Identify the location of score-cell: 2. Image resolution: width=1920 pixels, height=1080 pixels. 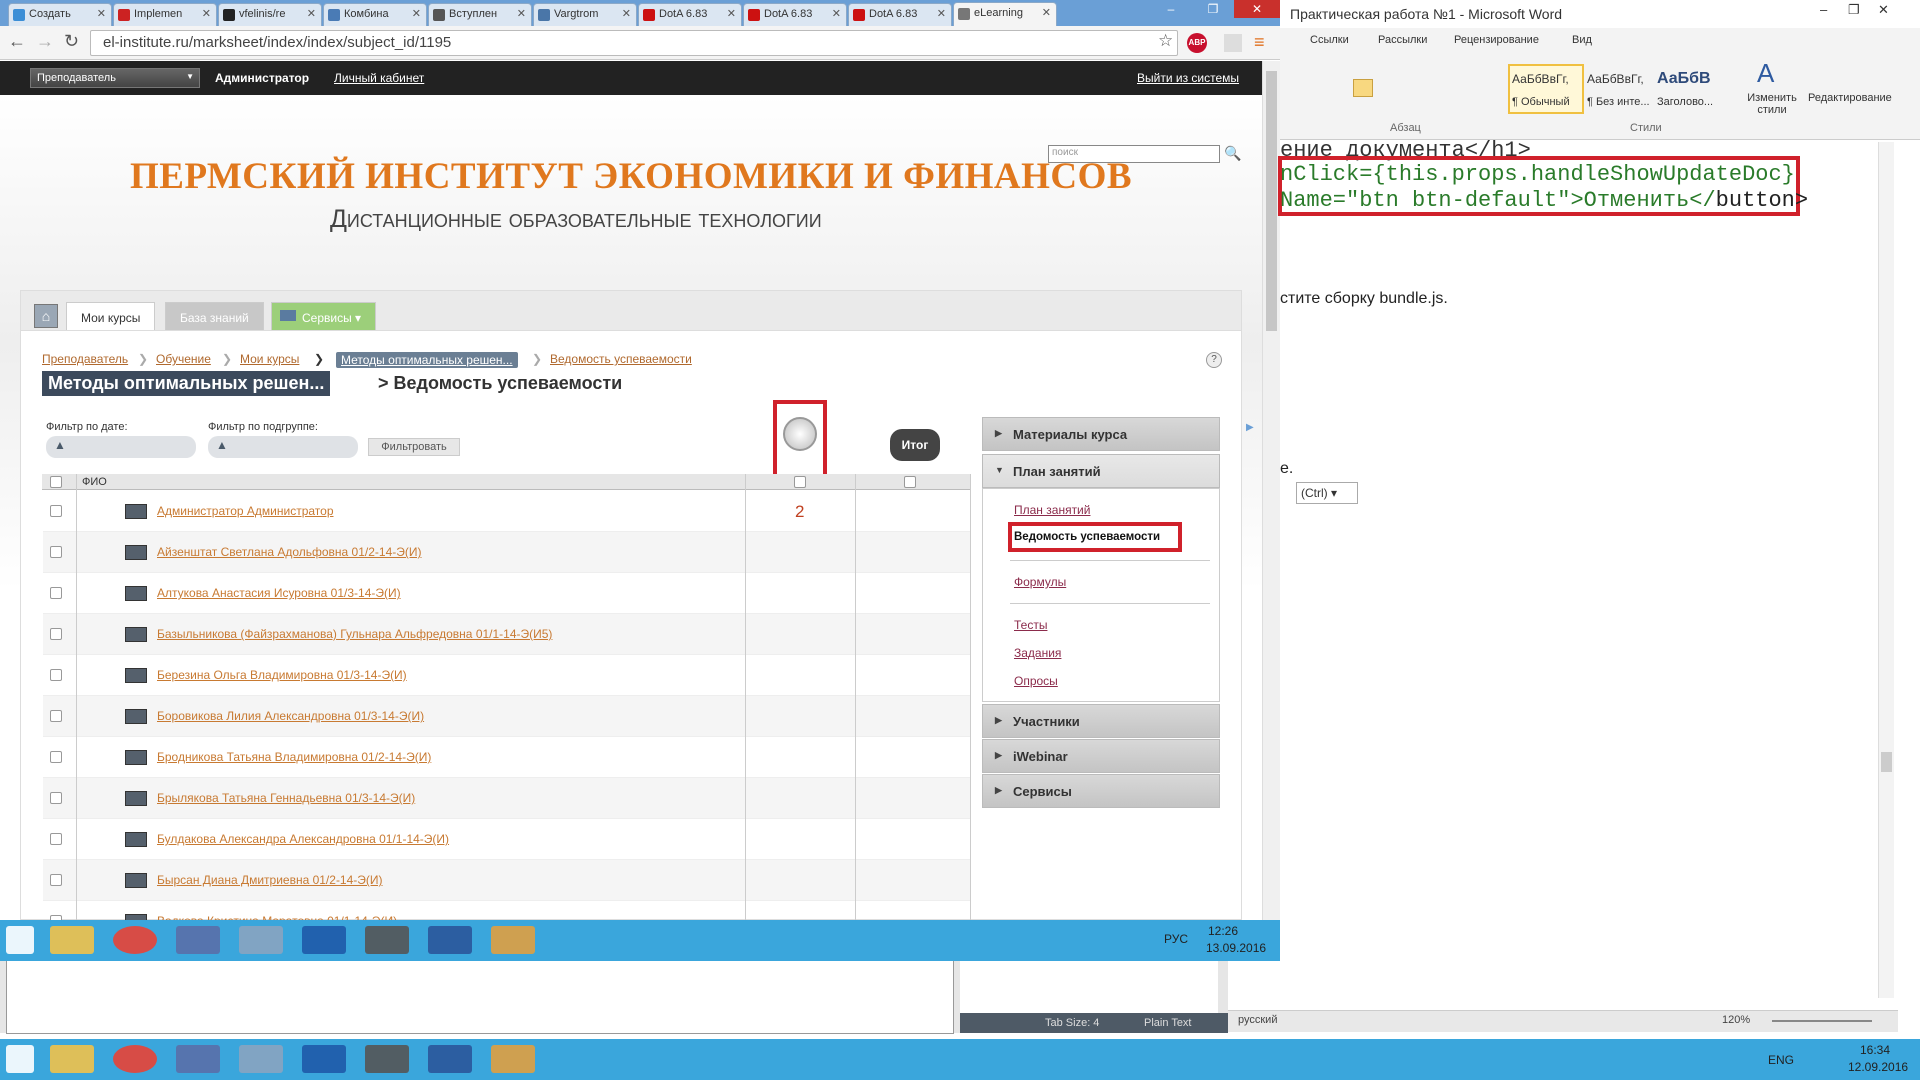
(799, 512).